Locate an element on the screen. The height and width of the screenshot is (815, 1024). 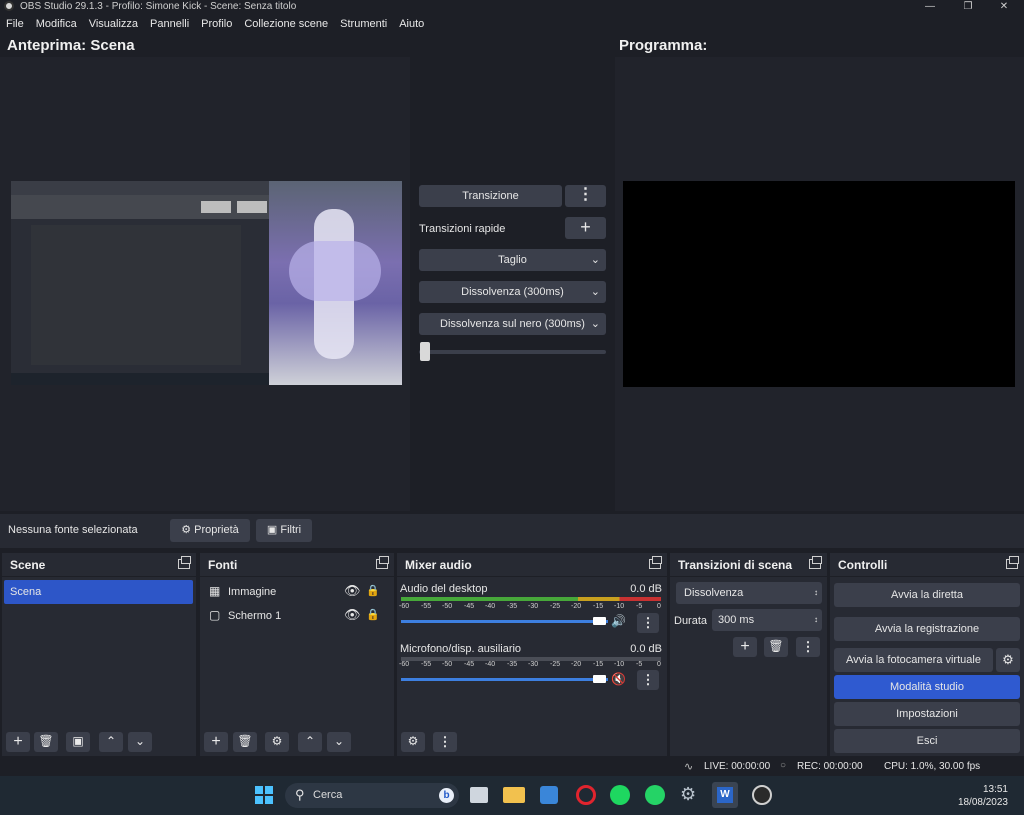
menu-docks: Pannelli is located at coordinates (169, 24).